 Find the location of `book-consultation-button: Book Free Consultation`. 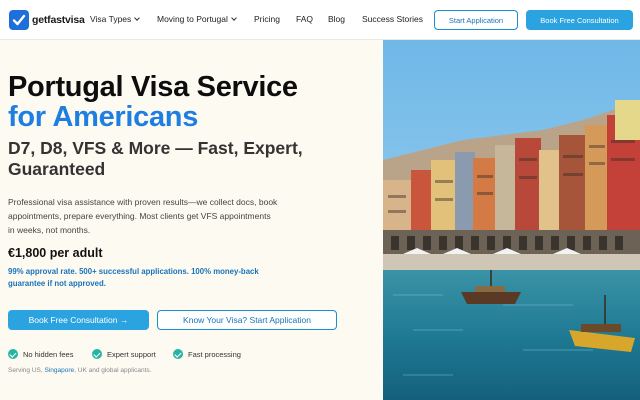

book-consultation-button: Book Free Consultation is located at coordinates (579, 20).